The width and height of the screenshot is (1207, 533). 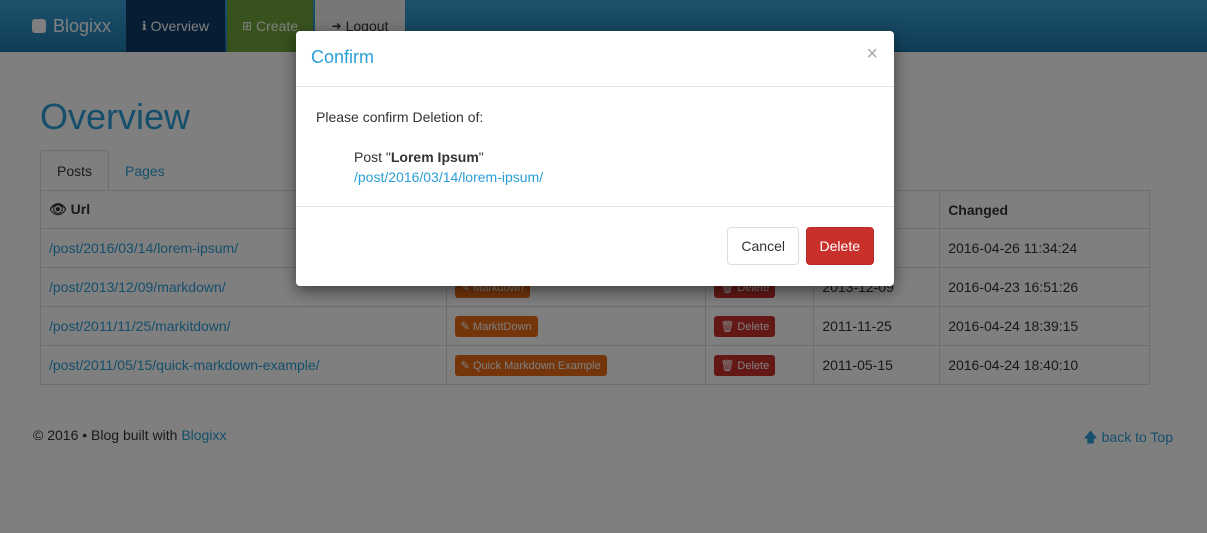 I want to click on post-name: Lorem Ipsum, so click(x=434, y=157).